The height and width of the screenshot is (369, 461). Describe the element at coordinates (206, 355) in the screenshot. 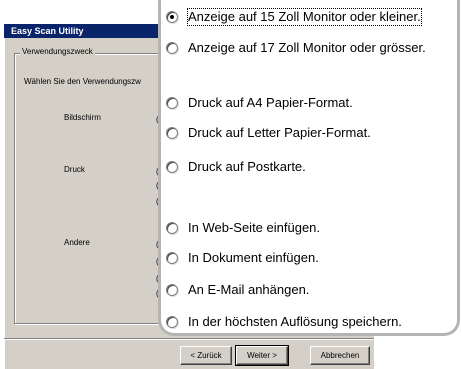

I see `back-button: < Zurück` at that location.